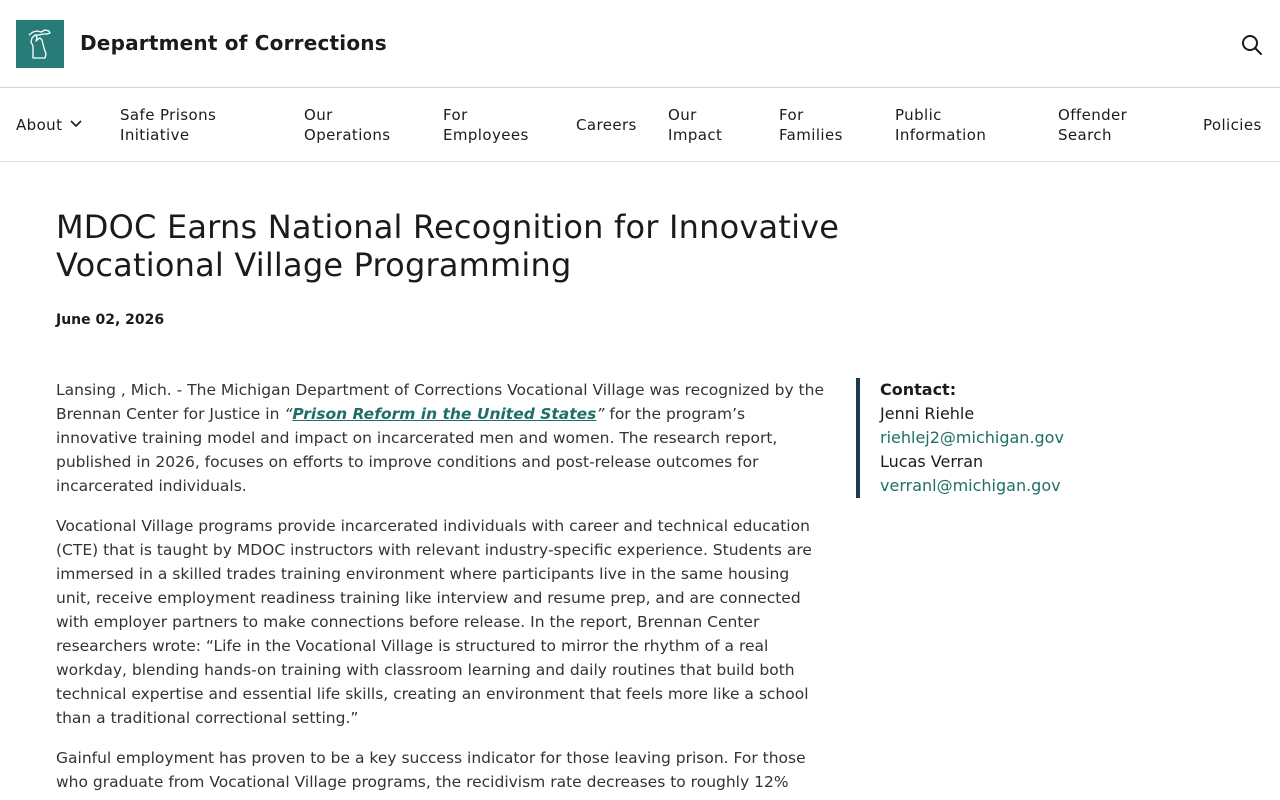 The height and width of the screenshot is (800, 1280). What do you see at coordinates (76, 124) in the screenshot?
I see `chevron-down-icon` at bounding box center [76, 124].